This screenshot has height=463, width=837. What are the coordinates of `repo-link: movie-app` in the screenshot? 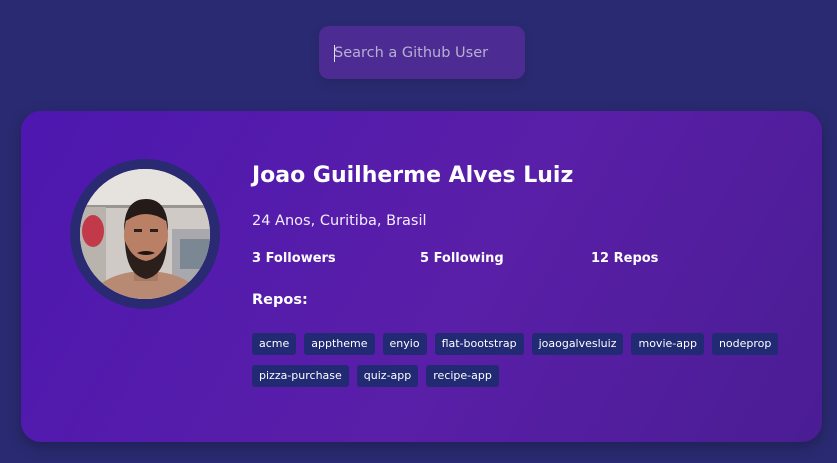 It's located at (667, 344).